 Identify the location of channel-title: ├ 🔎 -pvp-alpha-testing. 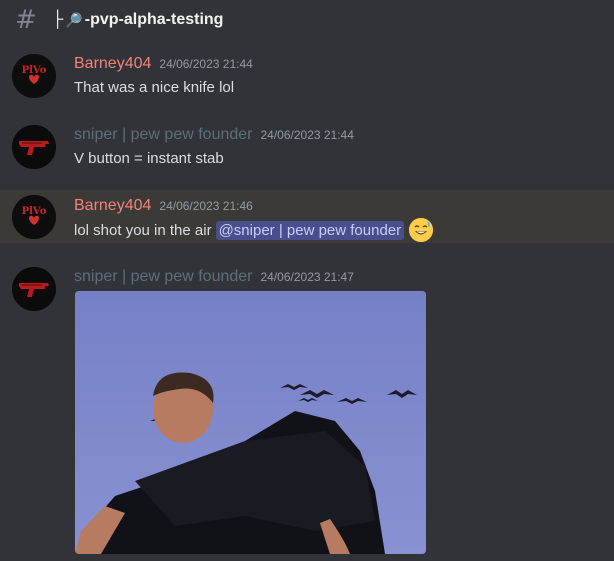
(137, 20).